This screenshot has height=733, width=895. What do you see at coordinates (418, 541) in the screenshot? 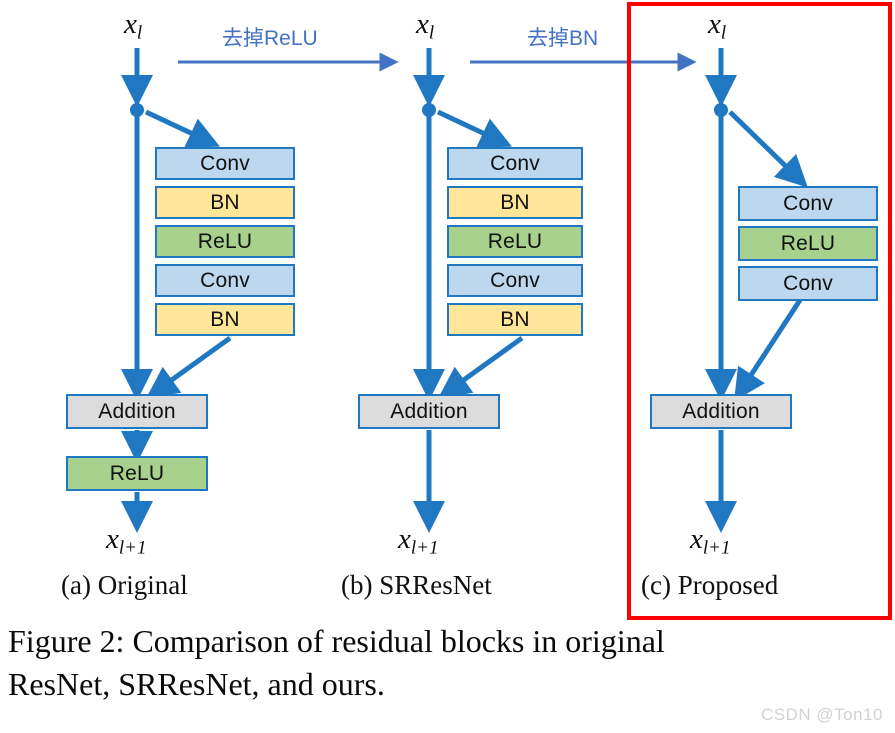
I see `column-b-output-label: xl+1` at bounding box center [418, 541].